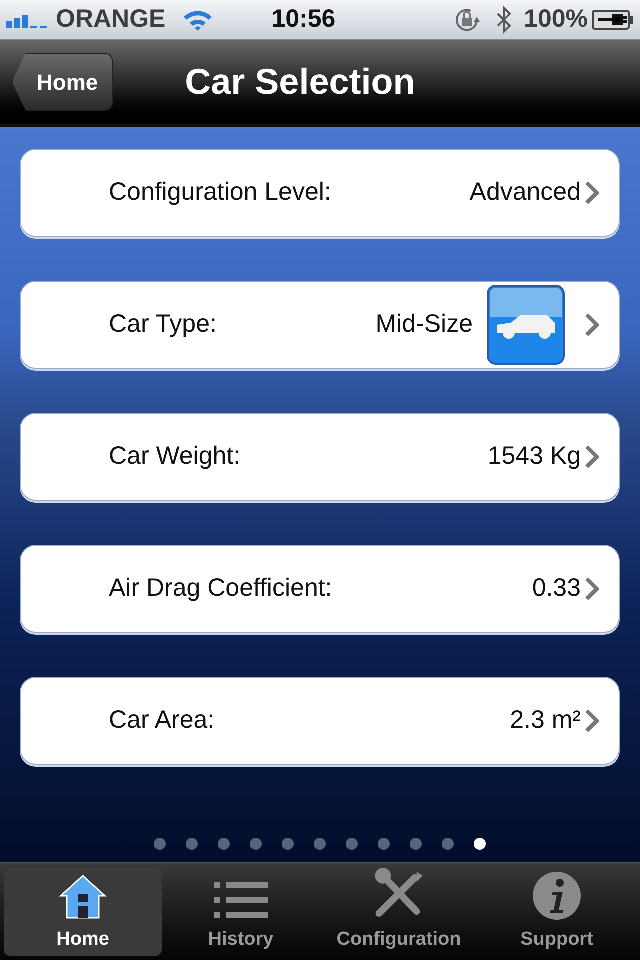 The image size is (640, 960). I want to click on setting-label: Air Drag Coefficient:, so click(220, 588).